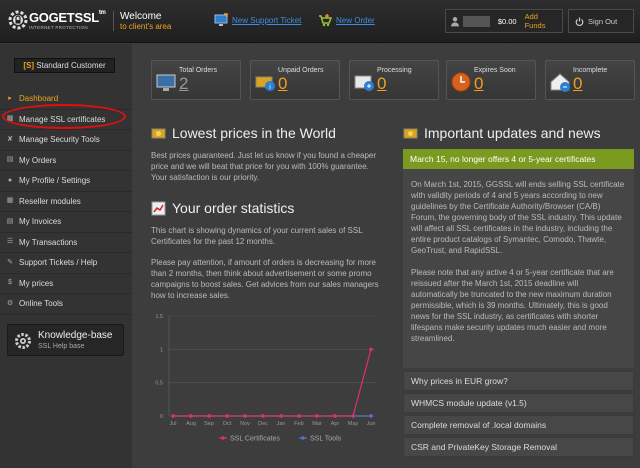 The width and height of the screenshot is (640, 468). Describe the element at coordinates (41, 304) in the screenshot. I see `sidebar-item-label: Online Tools` at that location.